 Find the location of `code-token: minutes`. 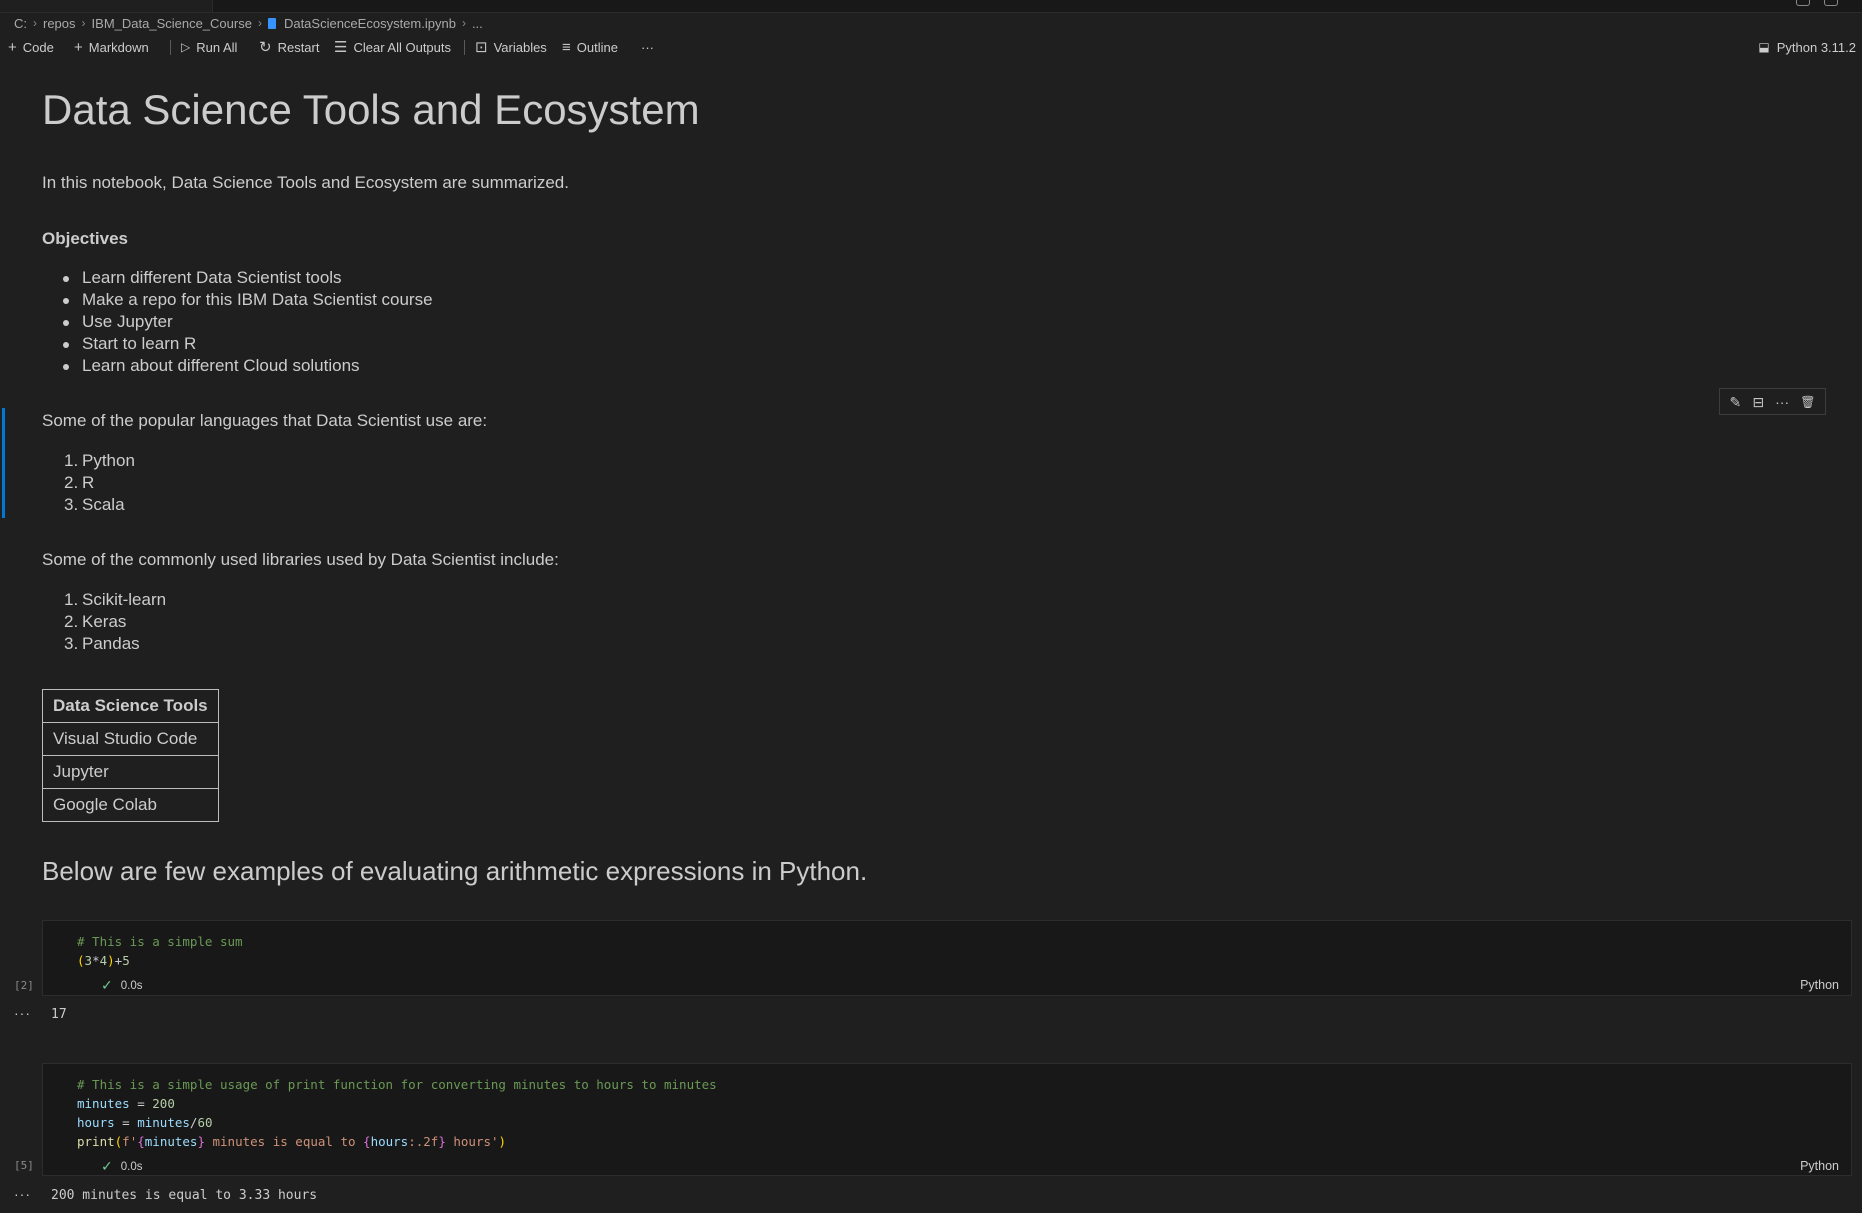

code-token: minutes is located at coordinates (163, 1122).